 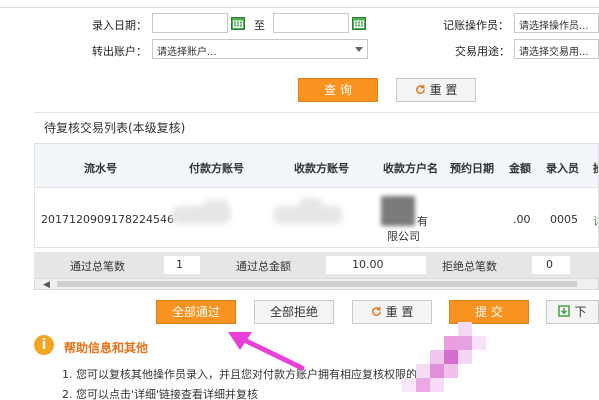 I want to click on download-icon, so click(x=564, y=313).